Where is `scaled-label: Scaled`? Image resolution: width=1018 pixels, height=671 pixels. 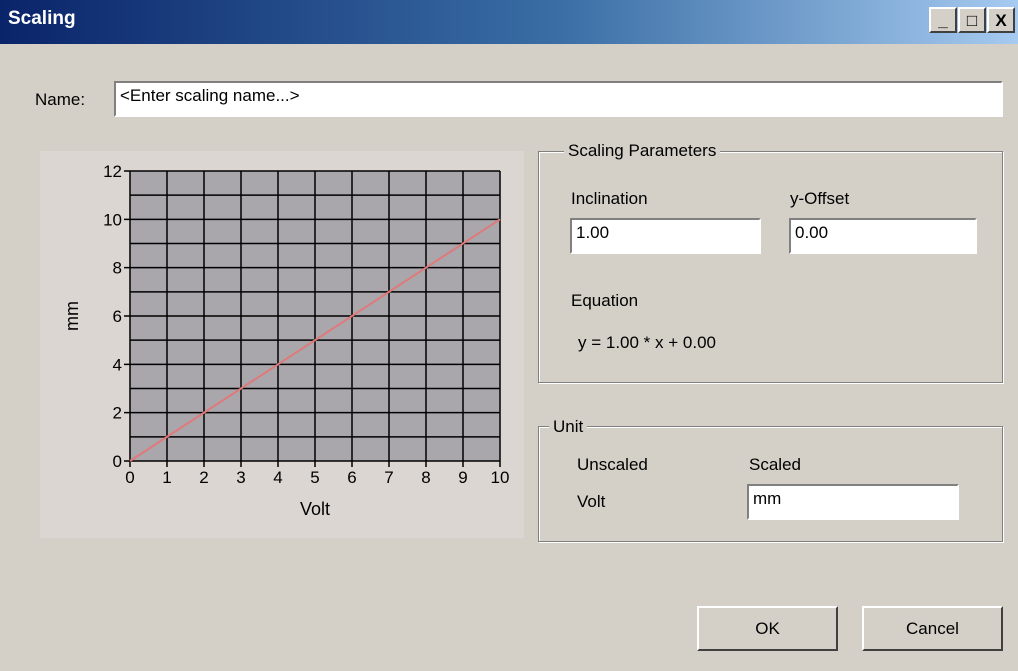
scaled-label: Scaled is located at coordinates (775, 464).